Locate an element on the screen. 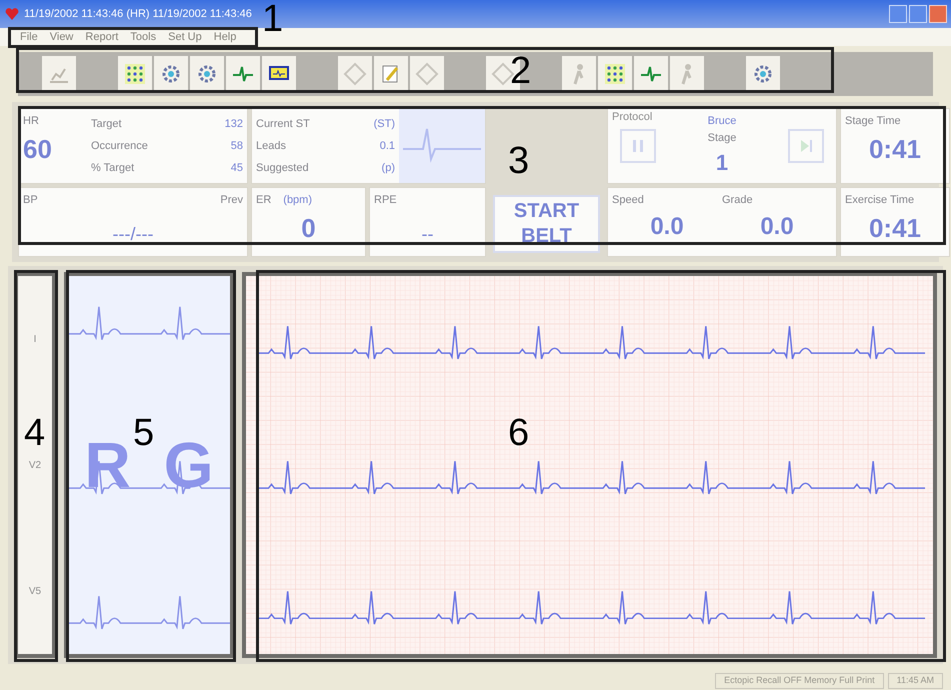 The width and height of the screenshot is (951, 690). st-row-value: 0.1 is located at coordinates (387, 146).